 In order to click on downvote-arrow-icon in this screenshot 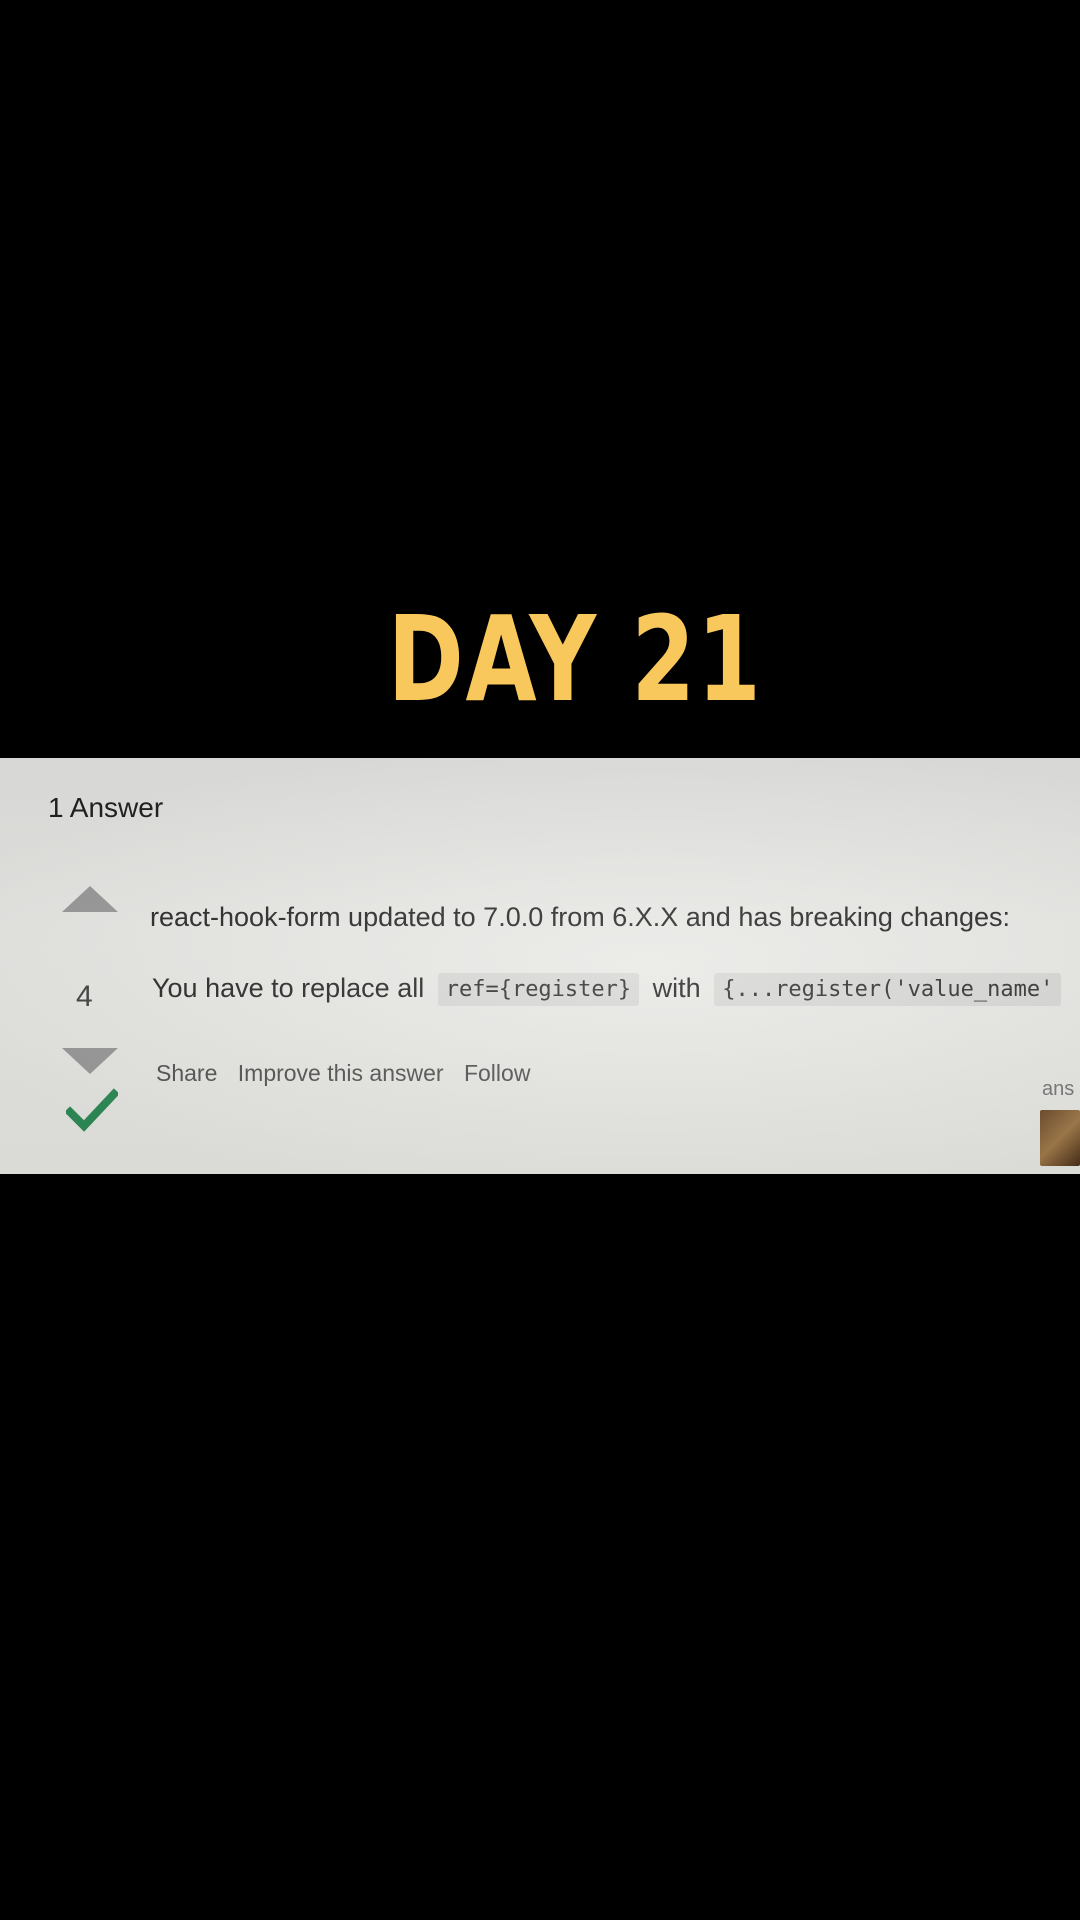, I will do `click(90, 1061)`.